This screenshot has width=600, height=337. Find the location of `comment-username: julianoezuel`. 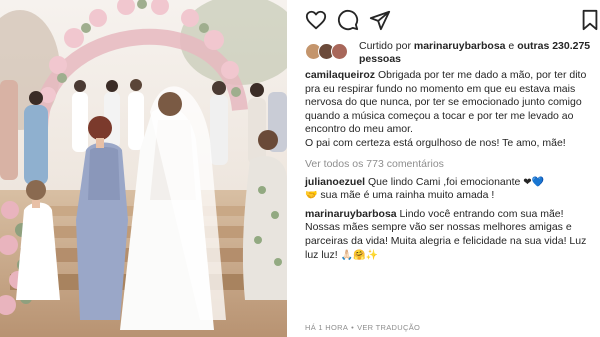

comment-username: julianoezuel is located at coordinates (335, 182).